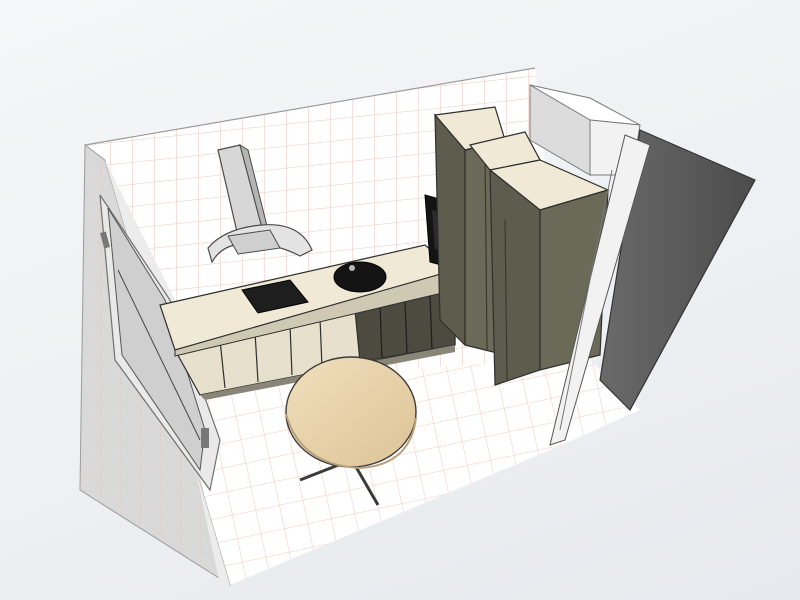  What do you see at coordinates (360, 277) in the screenshot?
I see `sink` at bounding box center [360, 277].